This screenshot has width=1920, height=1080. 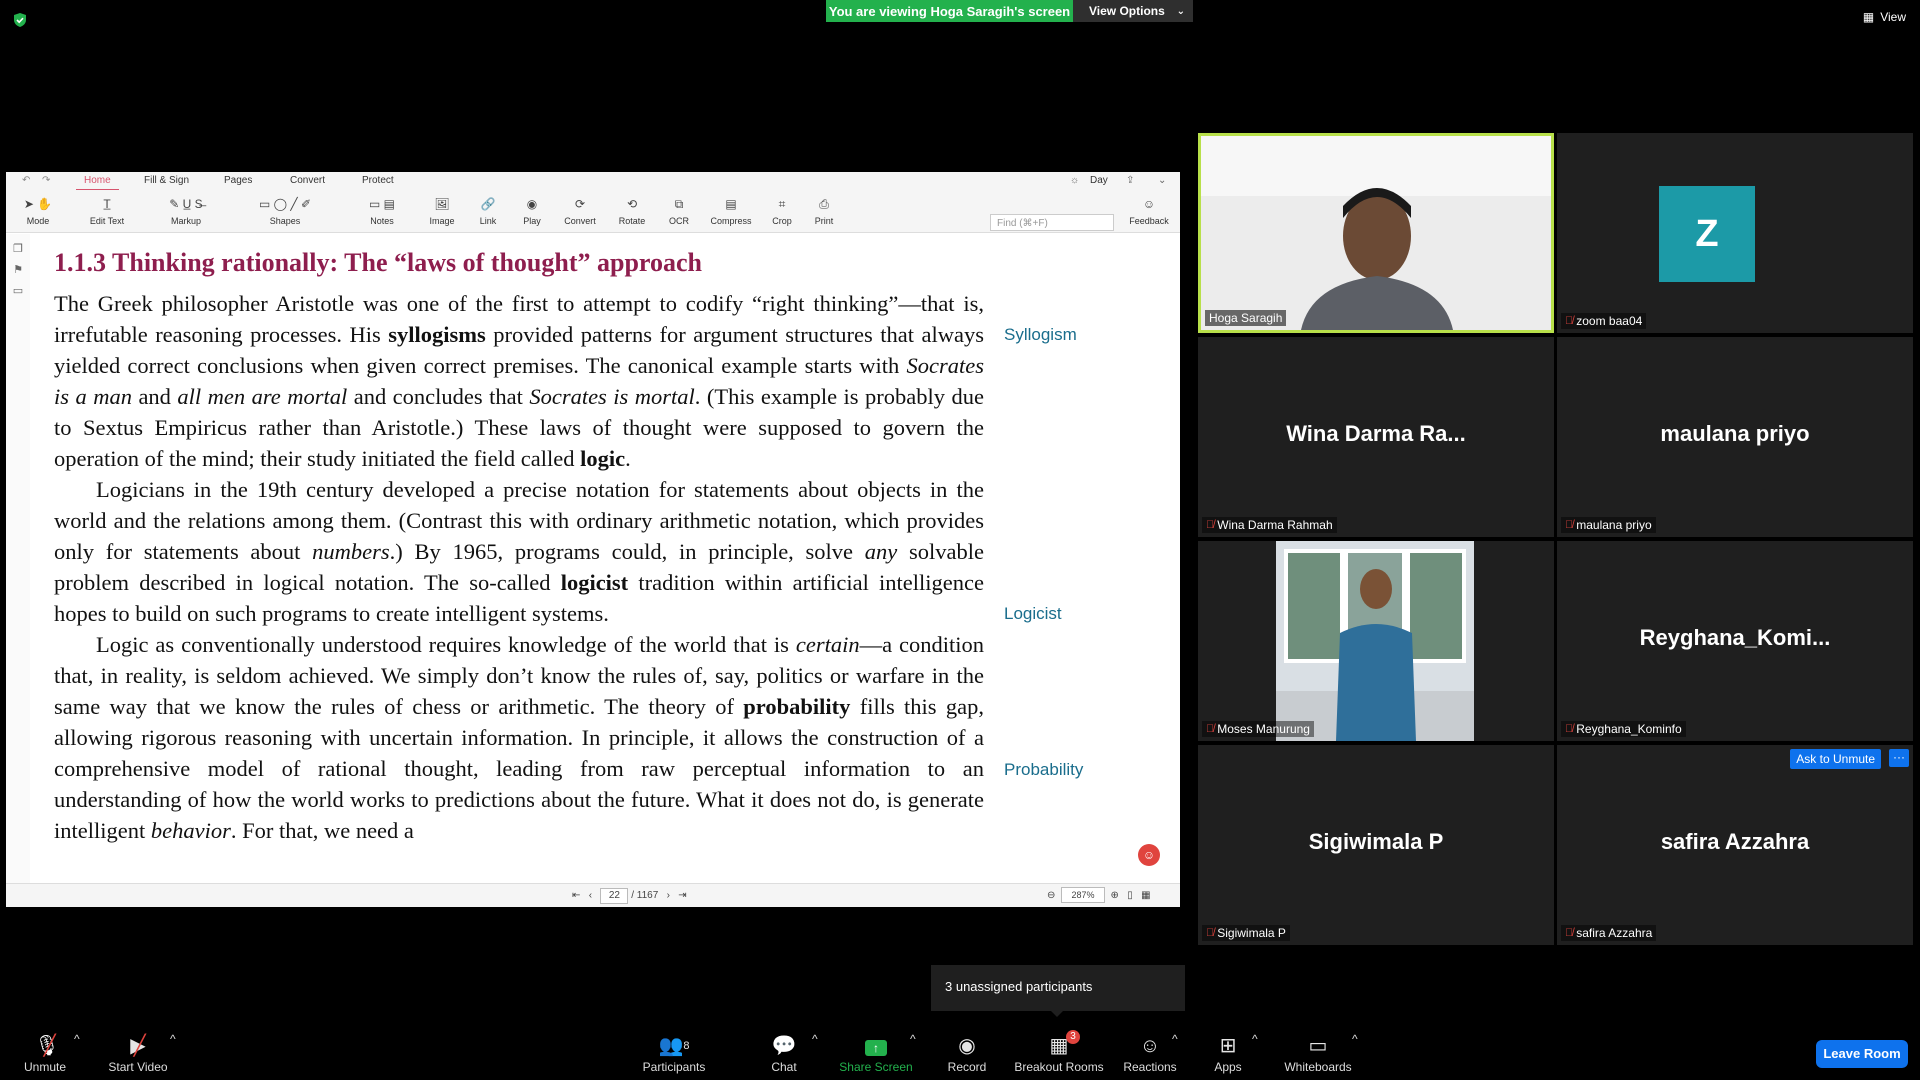 What do you see at coordinates (682, 895) in the screenshot?
I see `last-page-icon: ⇥` at bounding box center [682, 895].